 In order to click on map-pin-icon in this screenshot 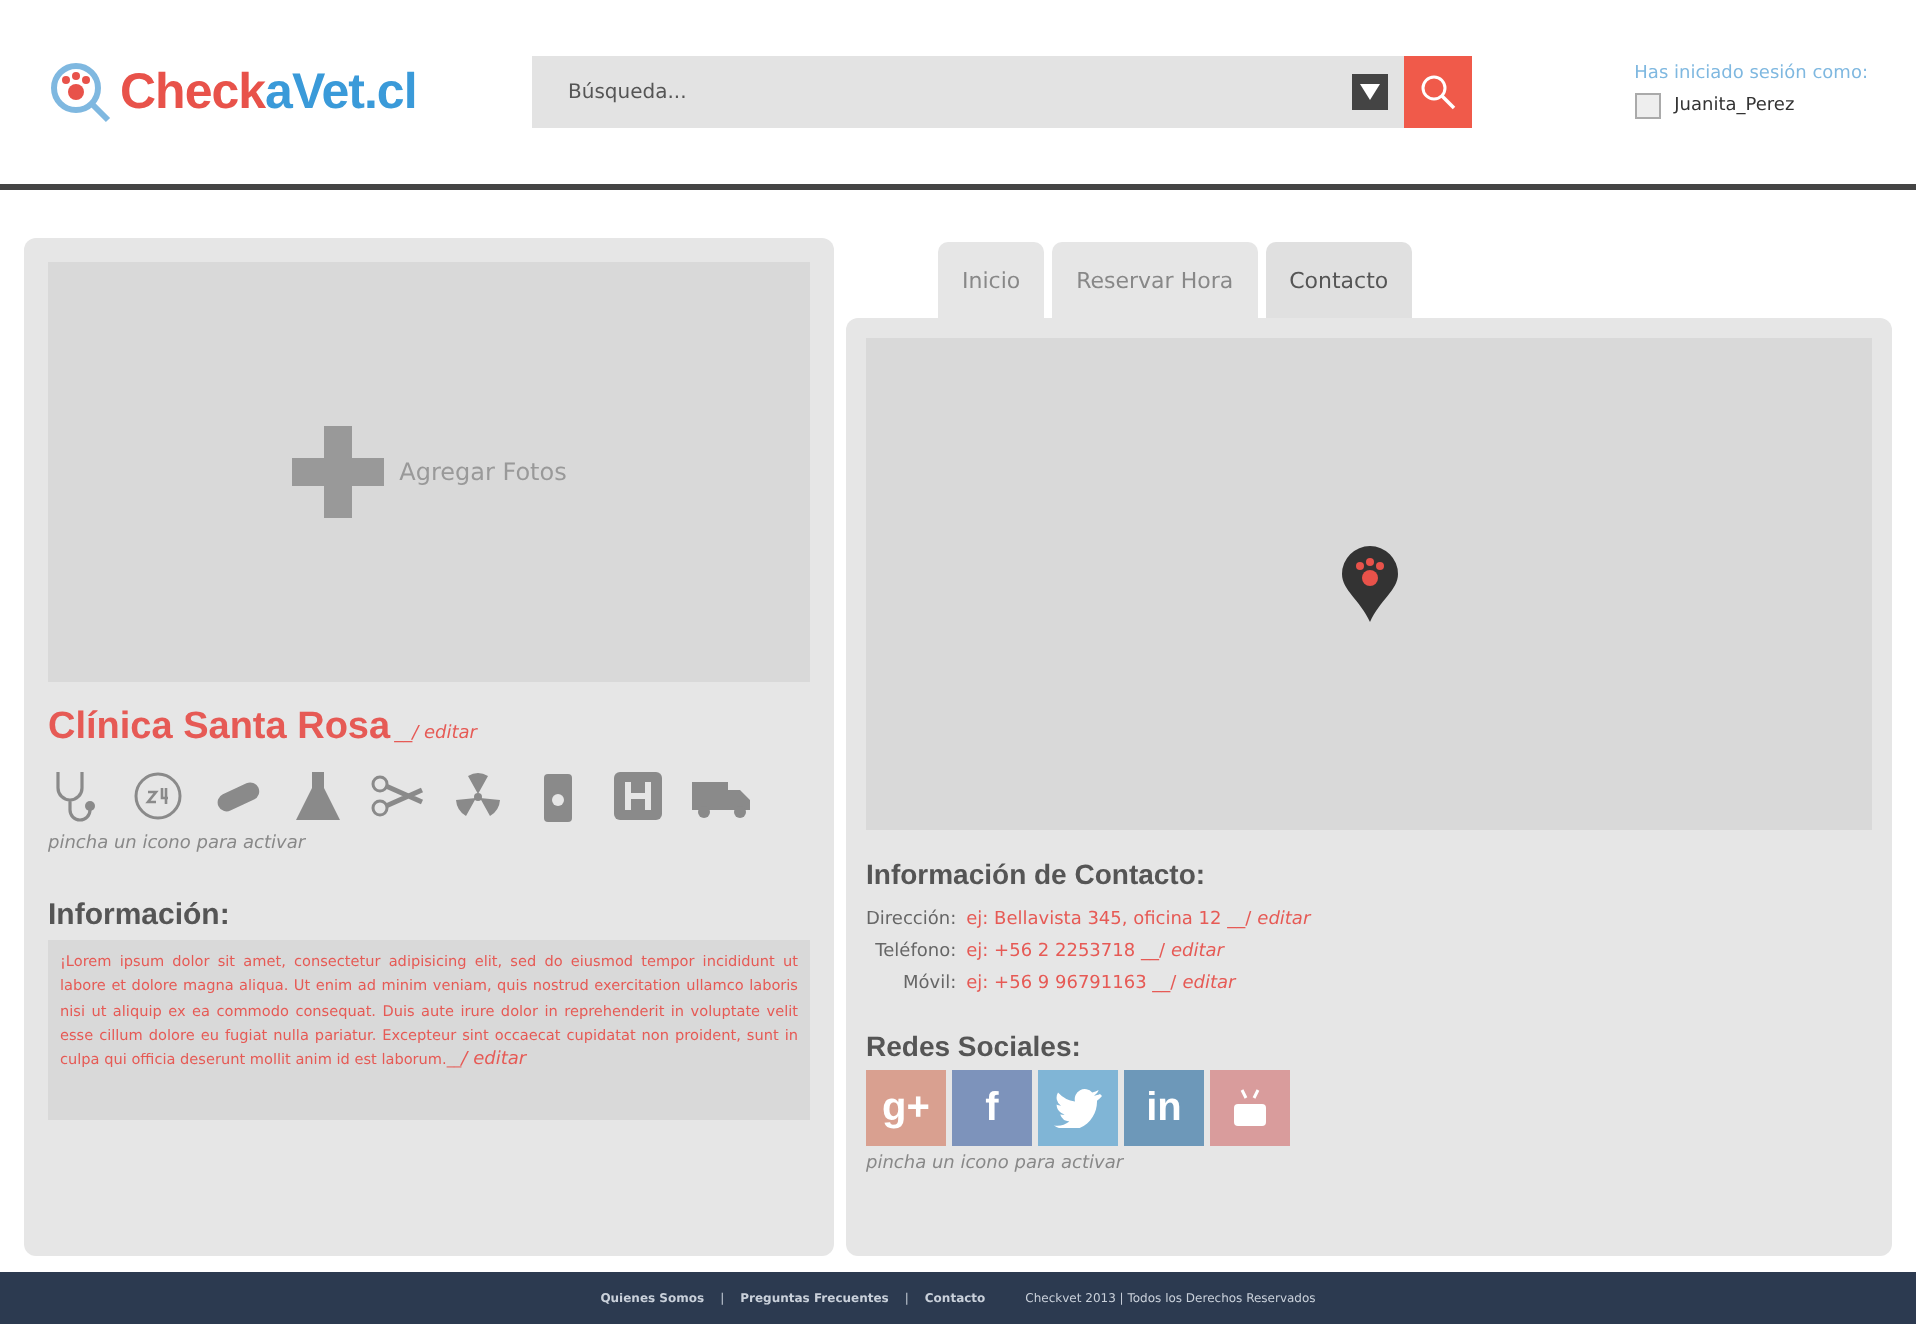, I will do `click(1369, 584)`.